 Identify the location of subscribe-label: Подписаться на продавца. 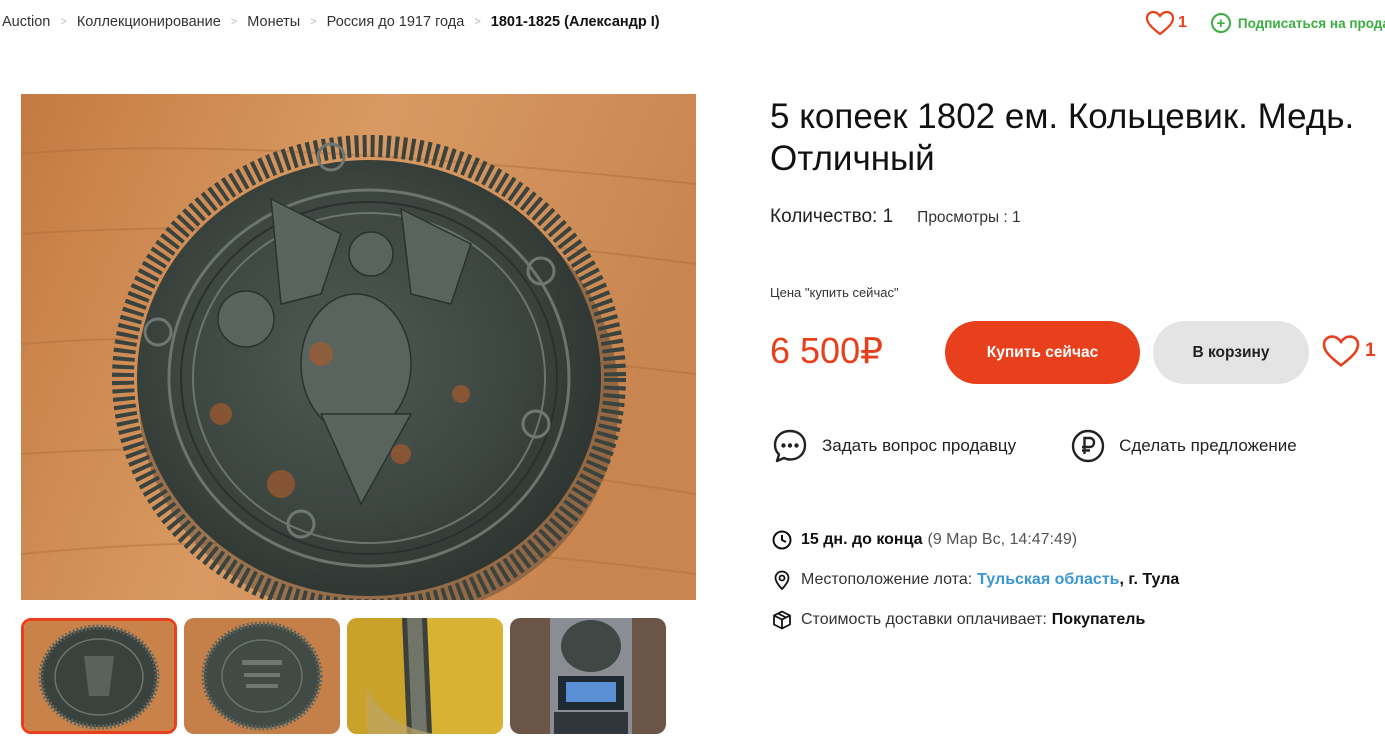
(1311, 23).